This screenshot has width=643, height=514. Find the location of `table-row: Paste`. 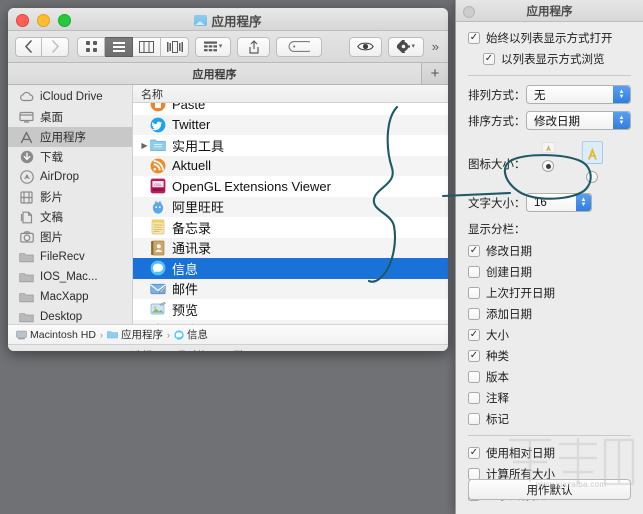

table-row: Paste is located at coordinates (290, 109).